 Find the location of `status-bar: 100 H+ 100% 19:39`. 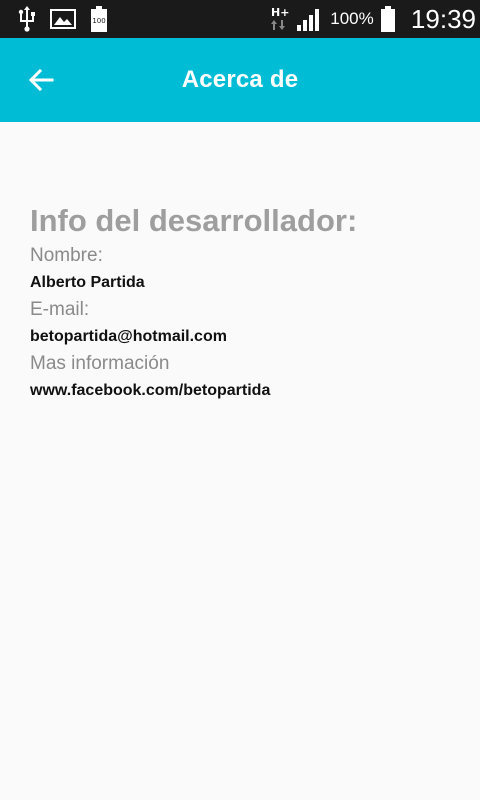

status-bar: 100 H+ 100% 19:39 is located at coordinates (240, 19).